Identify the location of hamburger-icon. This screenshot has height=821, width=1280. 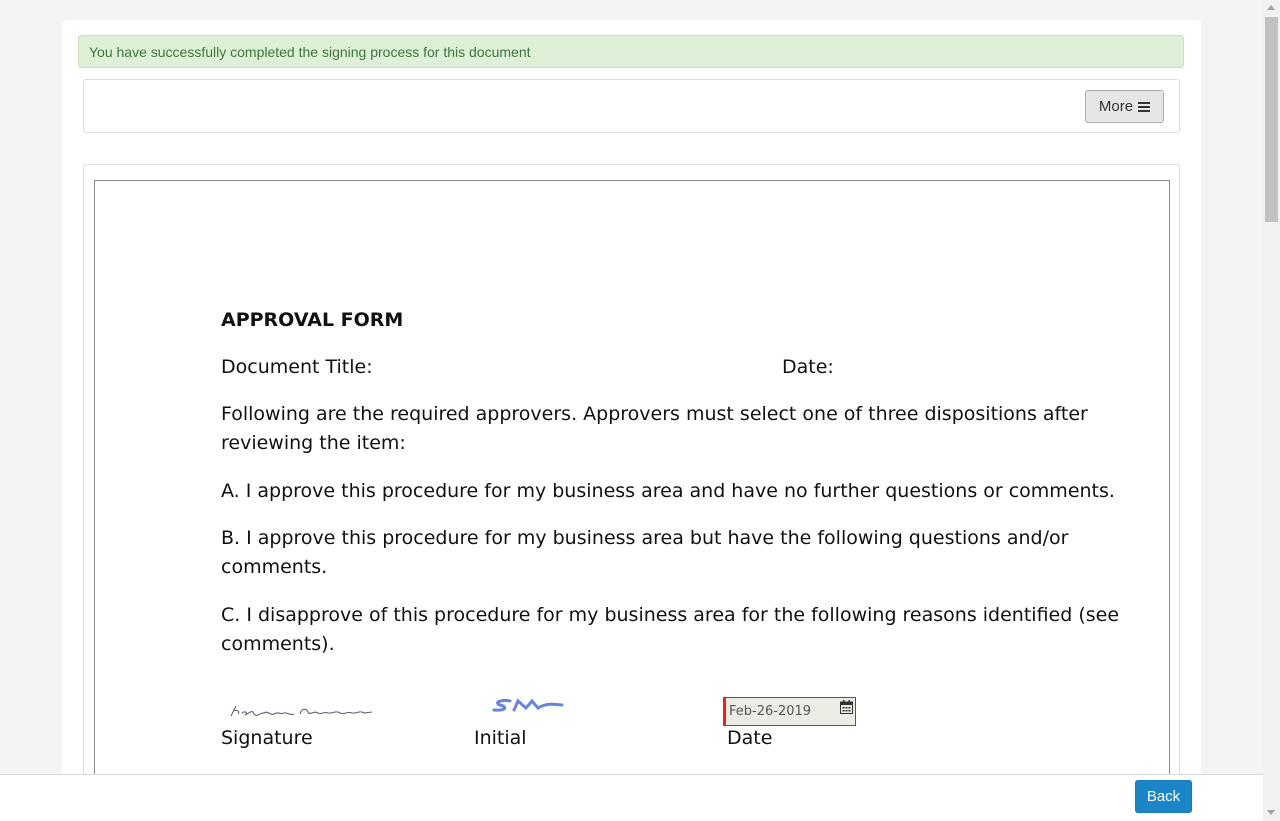
(1144, 106).